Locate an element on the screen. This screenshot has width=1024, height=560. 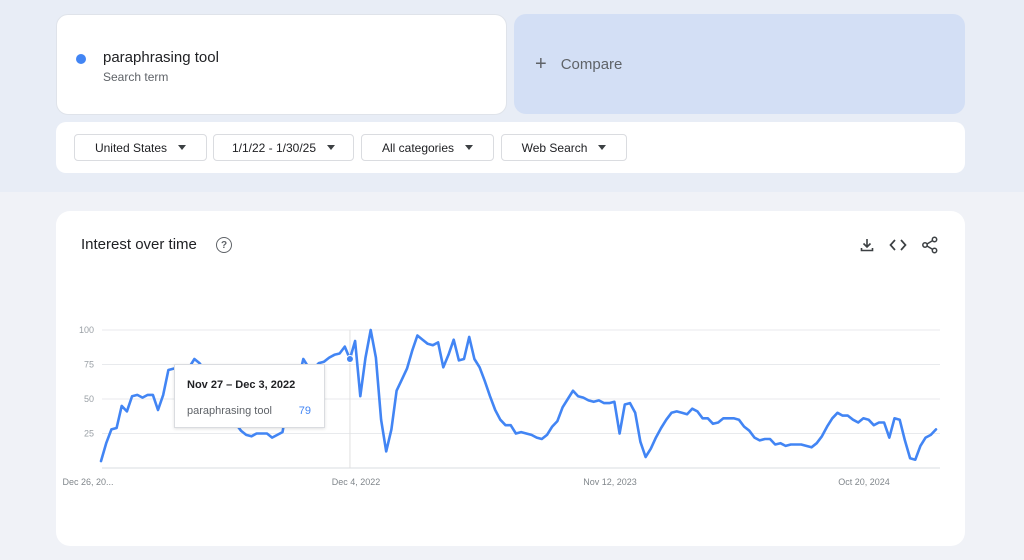
date-range-value: 1/1/22 - 1/30/25 is located at coordinates (274, 147).